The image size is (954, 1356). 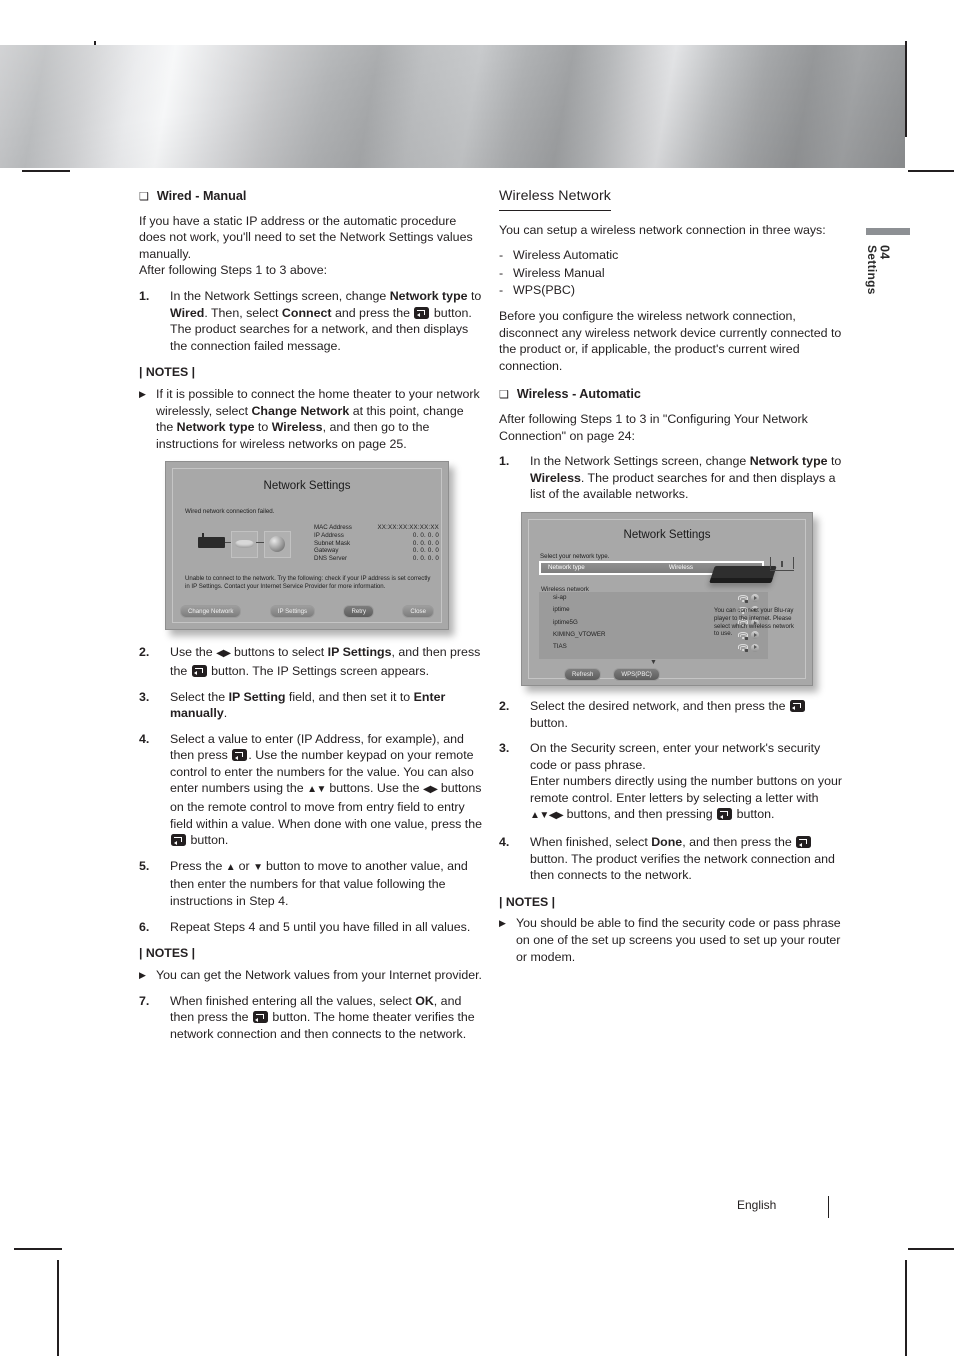 What do you see at coordinates (260, 543) in the screenshot?
I see `connection-line` at bounding box center [260, 543].